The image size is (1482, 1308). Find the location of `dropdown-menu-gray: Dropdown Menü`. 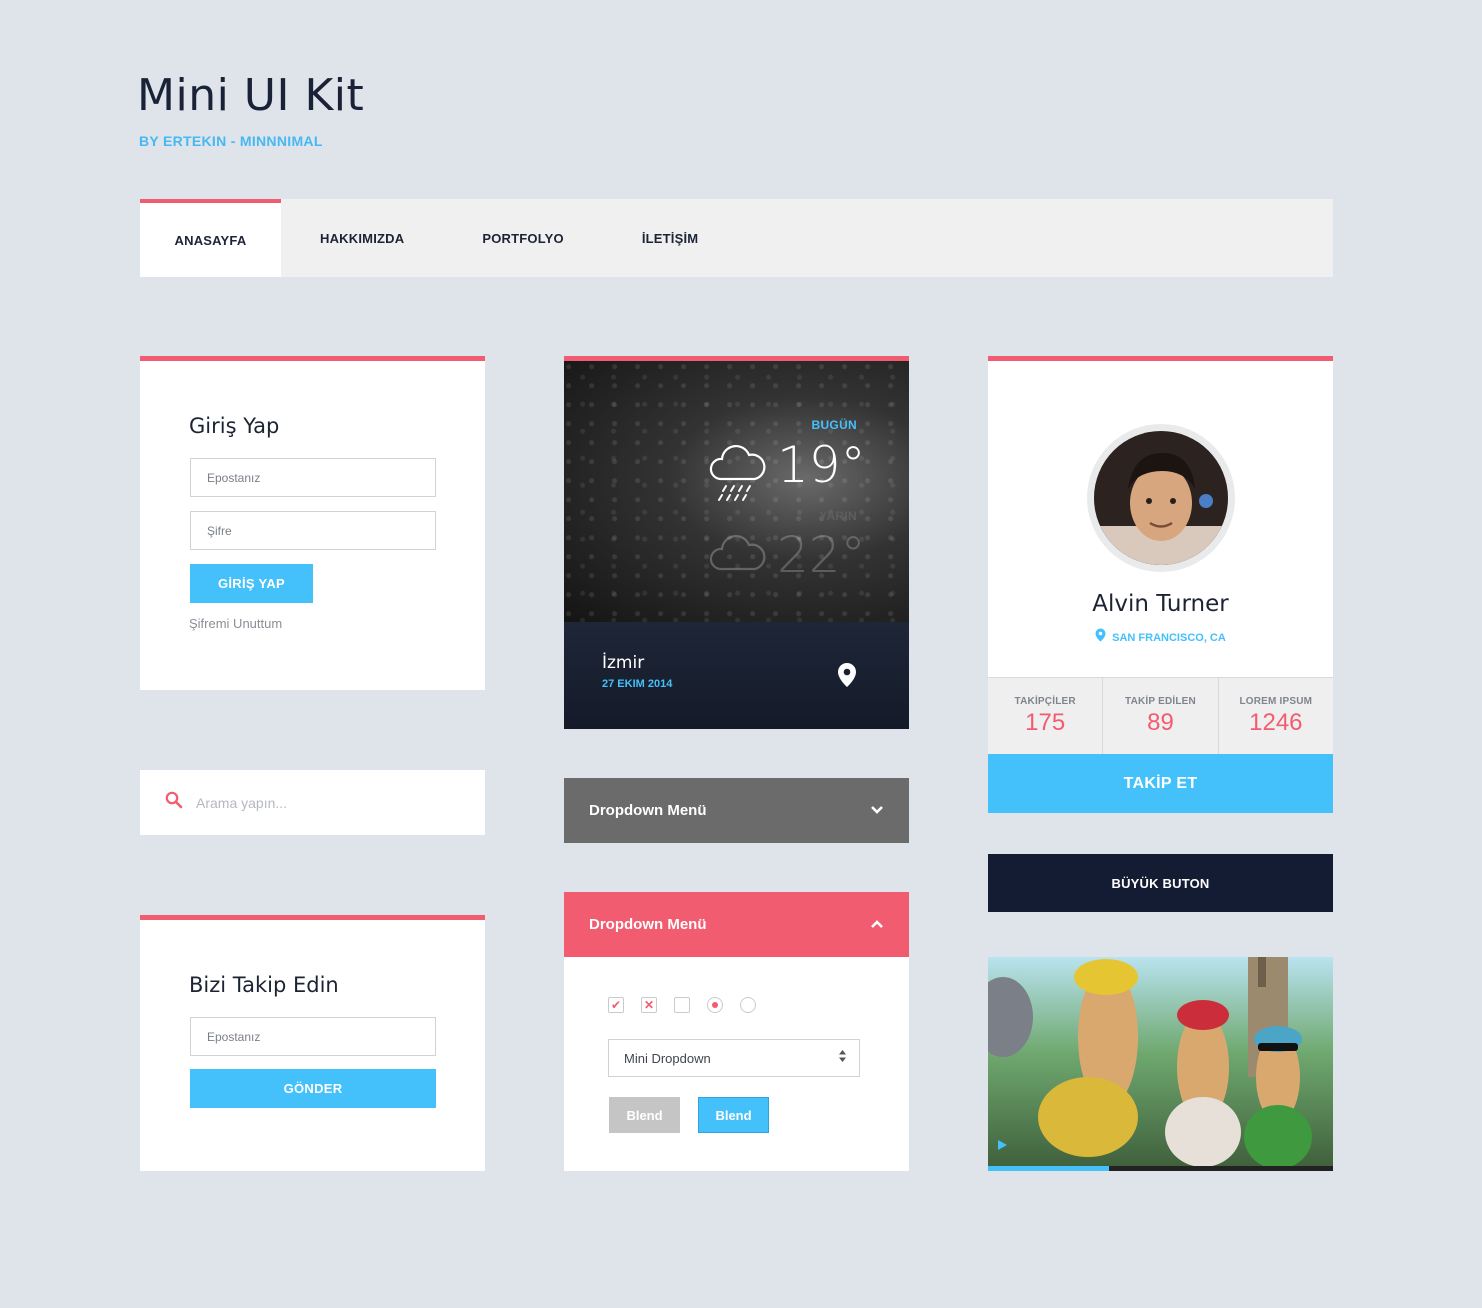

dropdown-menu-gray: Dropdown Menü is located at coordinates (736, 810).